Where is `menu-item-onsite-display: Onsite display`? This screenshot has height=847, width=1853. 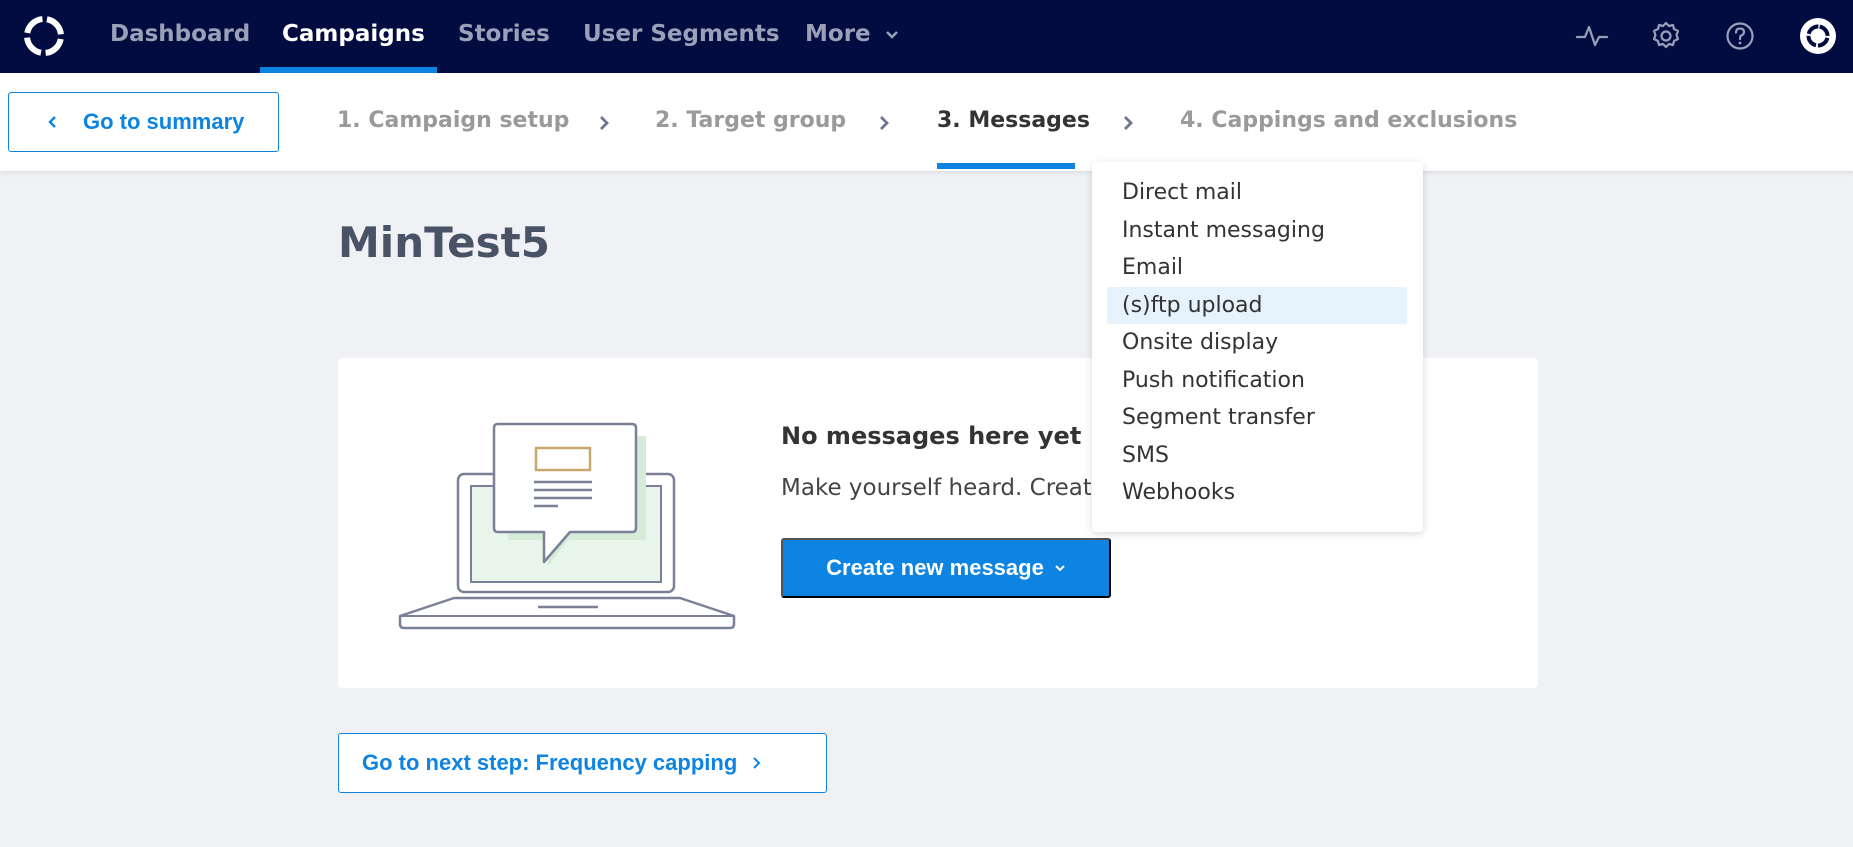
menu-item-onsite-display: Onsite display is located at coordinates (1257, 343).